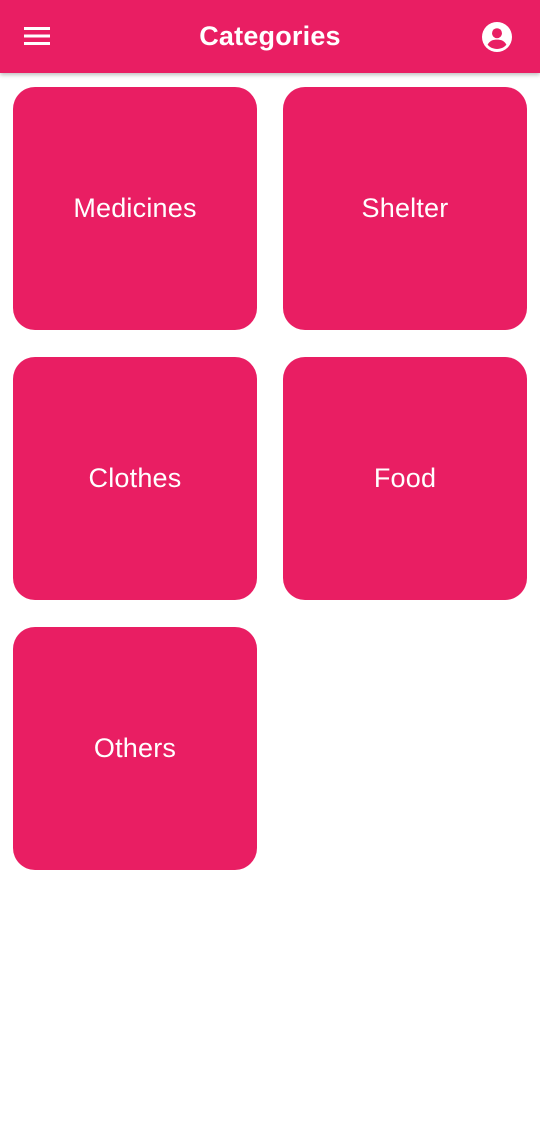 This screenshot has width=540, height=1129. I want to click on account-circle-icon, so click(497, 37).